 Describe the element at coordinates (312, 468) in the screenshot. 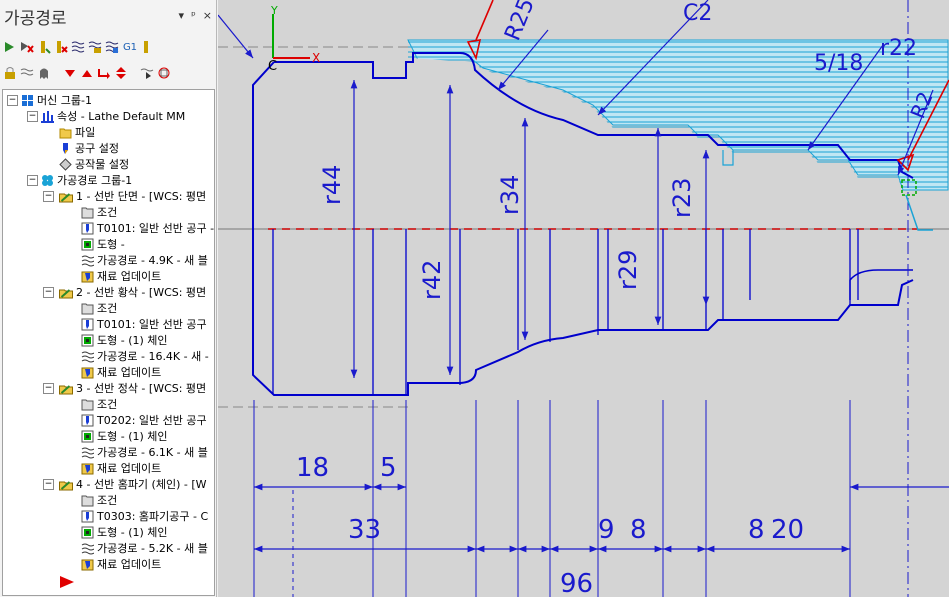

I see `length-label-18: 18` at that location.